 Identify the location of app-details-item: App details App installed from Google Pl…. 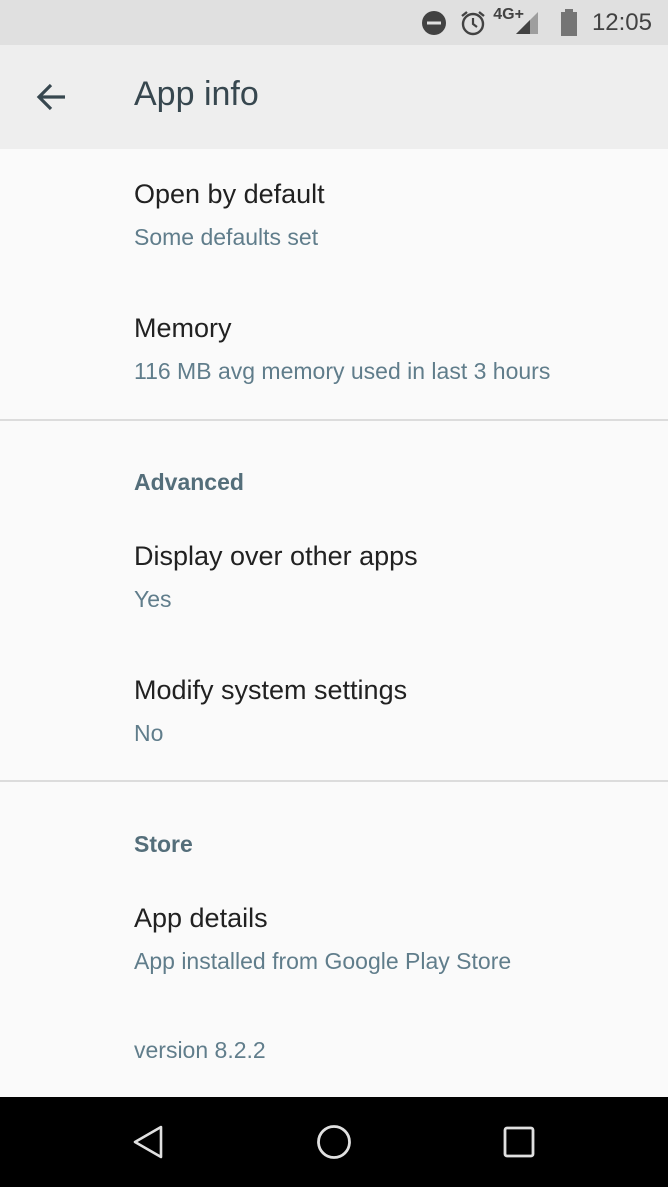
(334, 940).